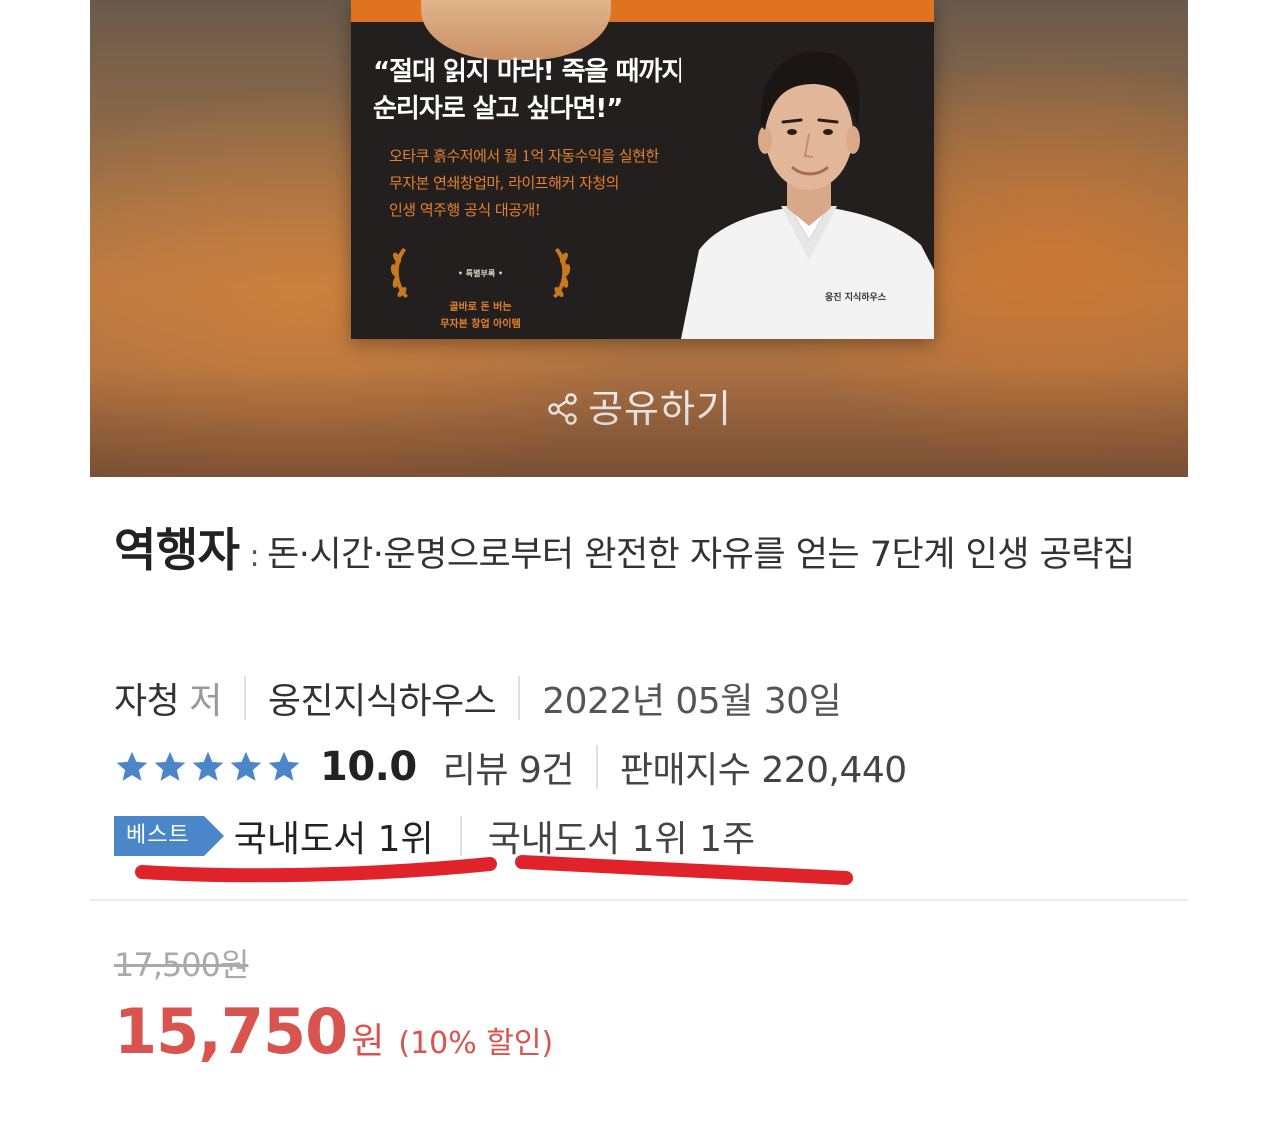 The height and width of the screenshot is (1139, 1280). I want to click on sale-price: 15,750, so click(231, 1031).